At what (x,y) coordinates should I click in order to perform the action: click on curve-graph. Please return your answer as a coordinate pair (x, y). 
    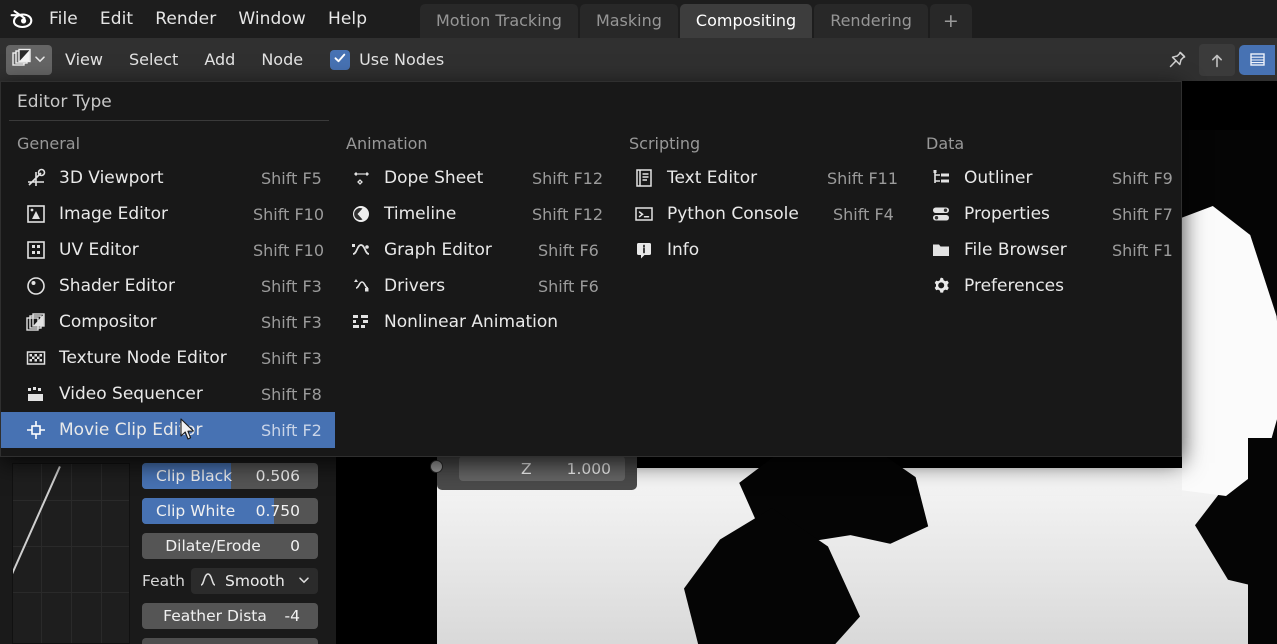
    Looking at the image, I should click on (71, 553).